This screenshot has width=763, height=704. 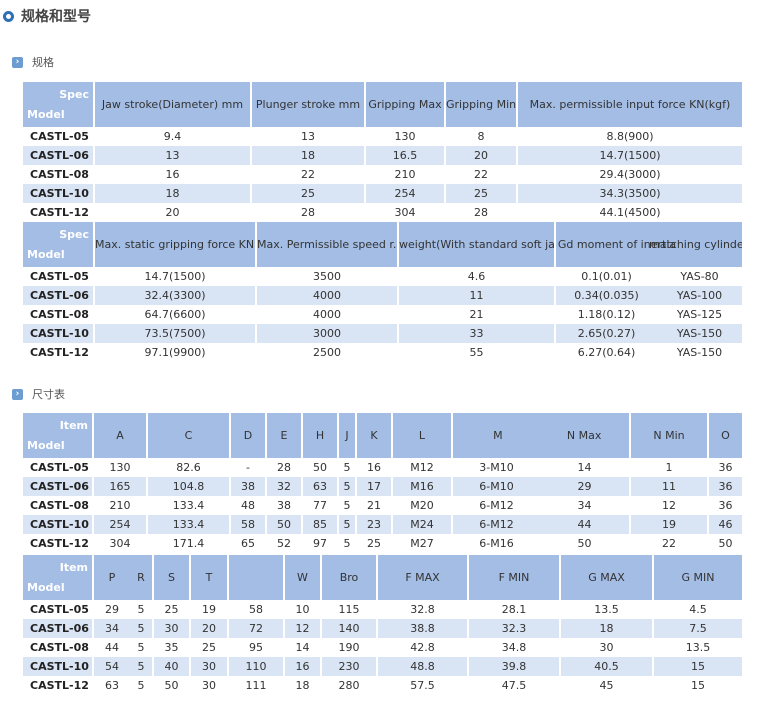 What do you see at coordinates (585, 524) in the screenshot?
I see `value-cell: 44` at bounding box center [585, 524].